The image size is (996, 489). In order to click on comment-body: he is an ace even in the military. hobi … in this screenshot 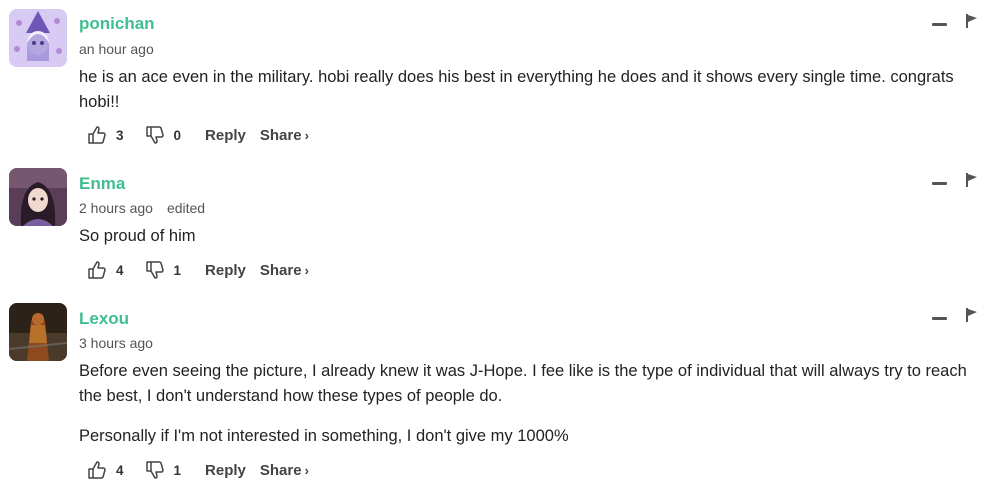, I will do `click(531, 90)`.